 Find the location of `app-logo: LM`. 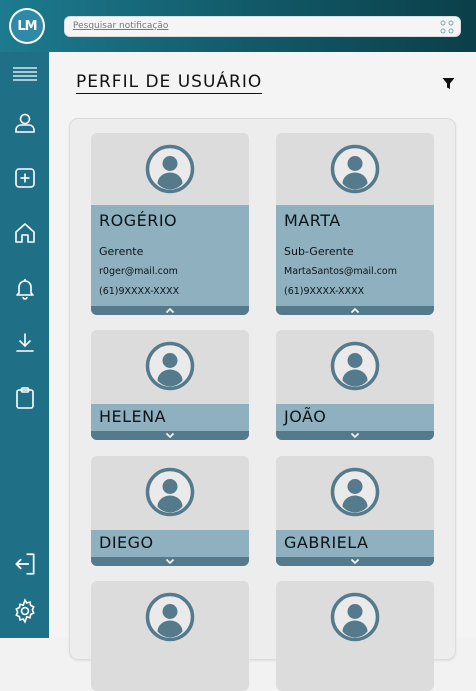

app-logo: LM is located at coordinates (27, 26).